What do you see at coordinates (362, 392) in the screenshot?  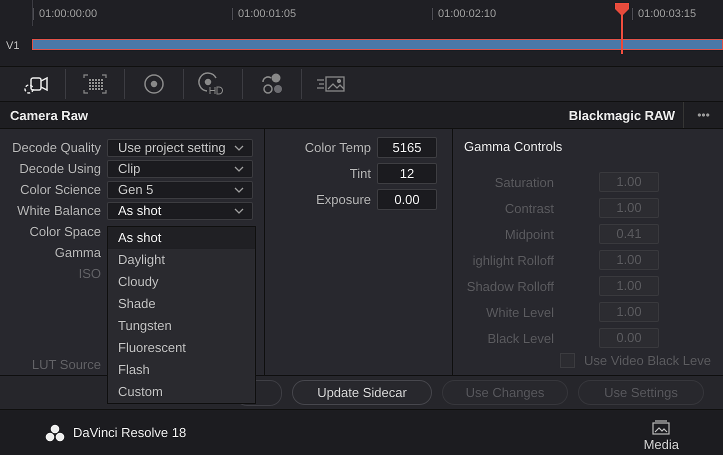 I see `action-button: Update Sidecar` at bounding box center [362, 392].